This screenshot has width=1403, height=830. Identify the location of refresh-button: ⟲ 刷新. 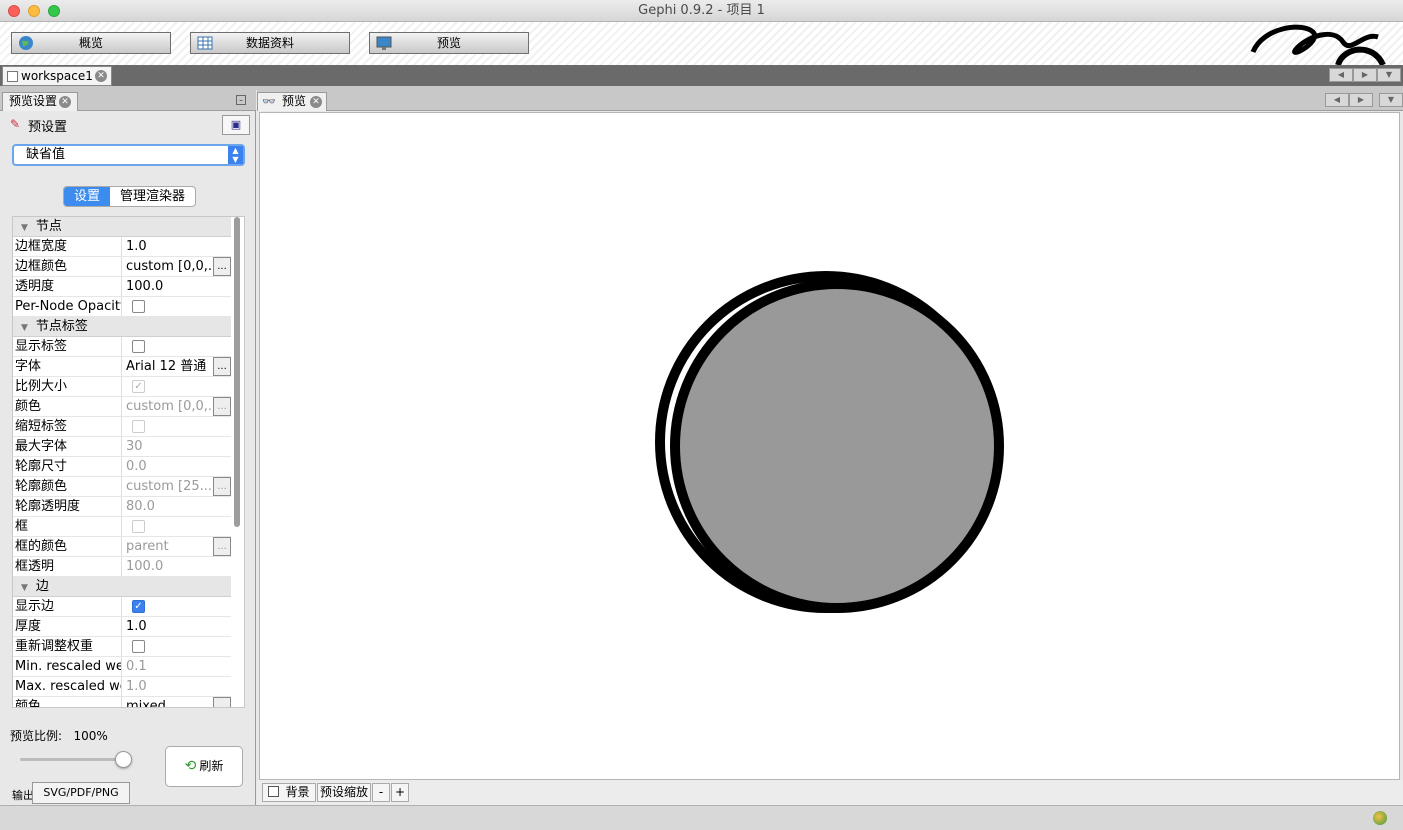
(204, 766).